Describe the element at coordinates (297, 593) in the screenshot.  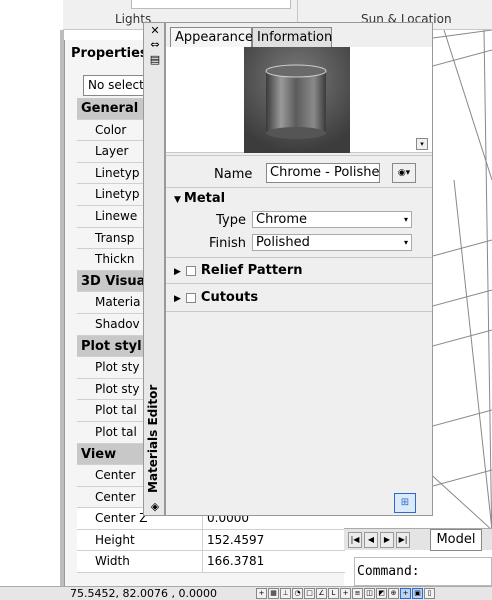
I see `polar-icon: ◔` at that location.